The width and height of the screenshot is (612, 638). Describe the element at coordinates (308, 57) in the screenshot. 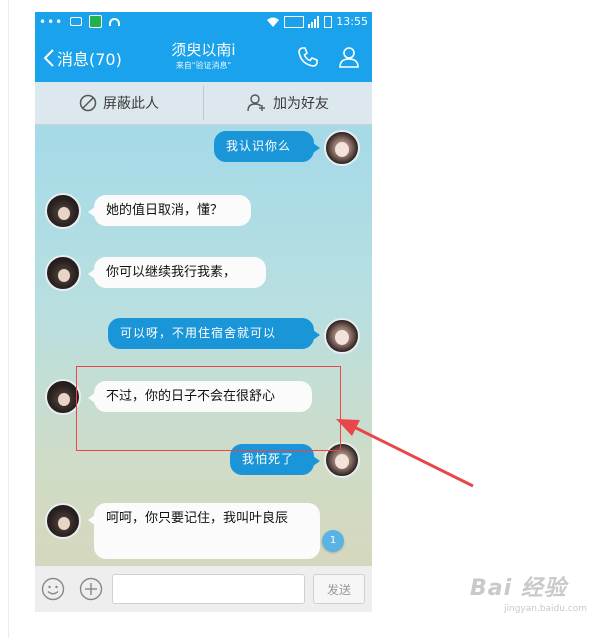

I see `phone-icon` at that location.